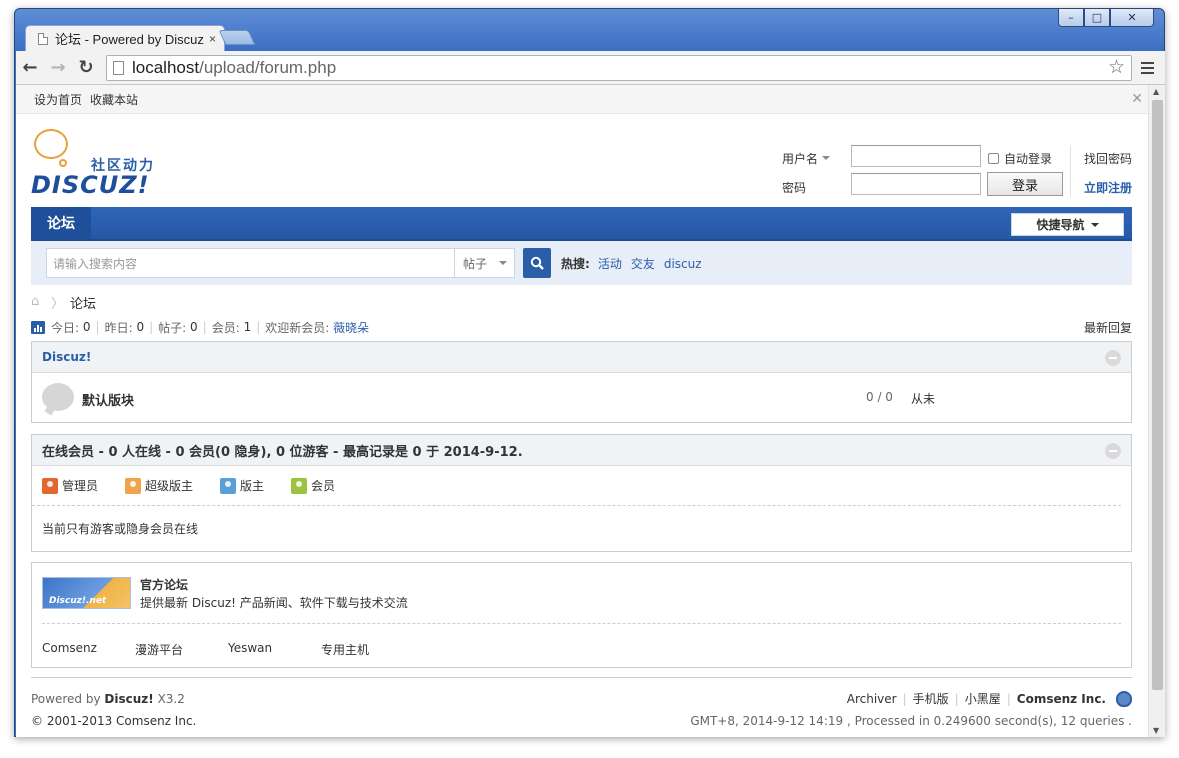 The height and width of the screenshot is (758, 1179). I want to click on url-path: /upload/forum.php, so click(268, 67).